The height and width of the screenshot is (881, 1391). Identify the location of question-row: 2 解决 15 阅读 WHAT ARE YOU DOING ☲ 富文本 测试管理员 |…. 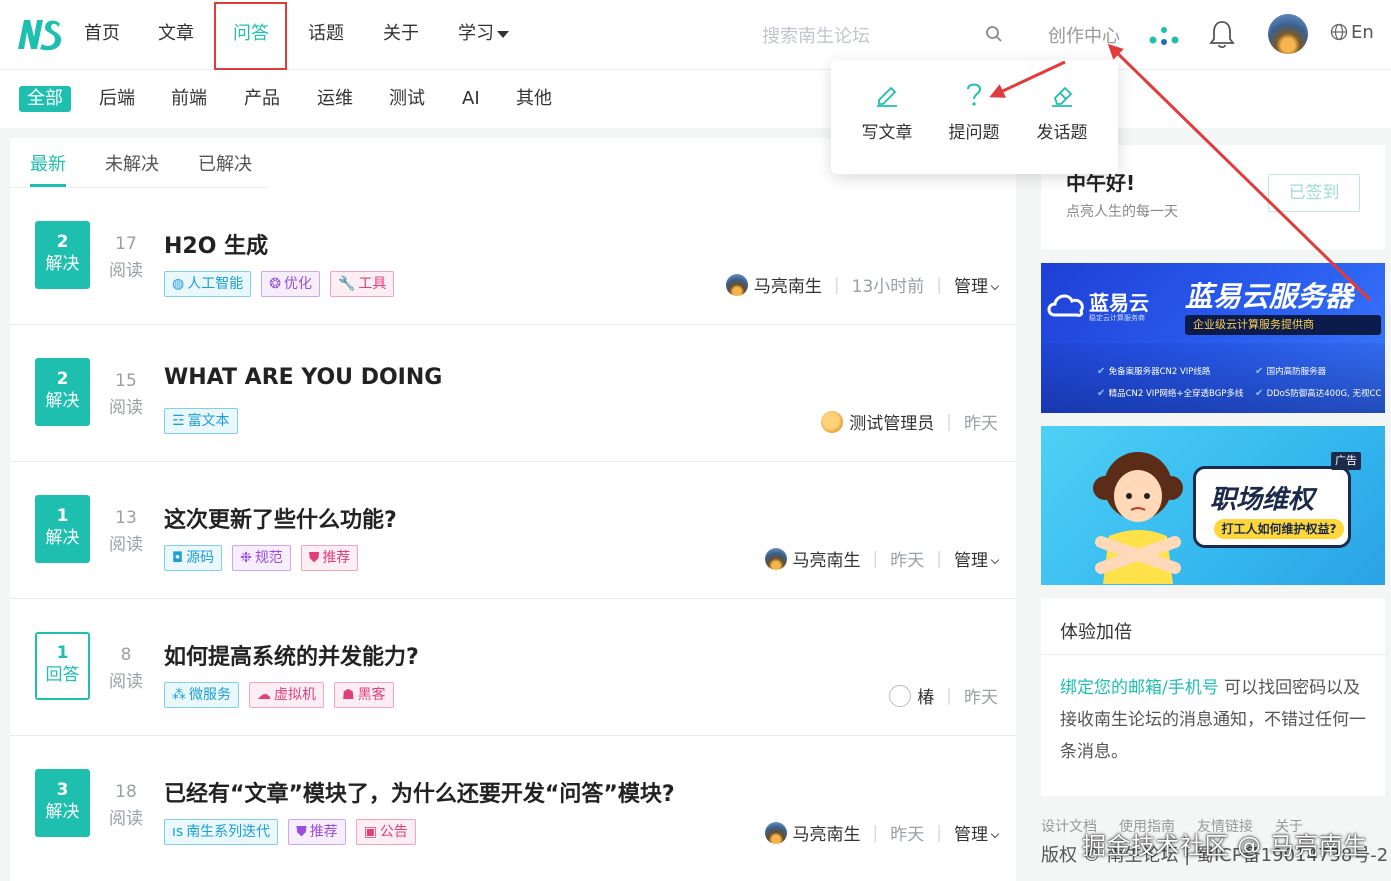
(513, 393).